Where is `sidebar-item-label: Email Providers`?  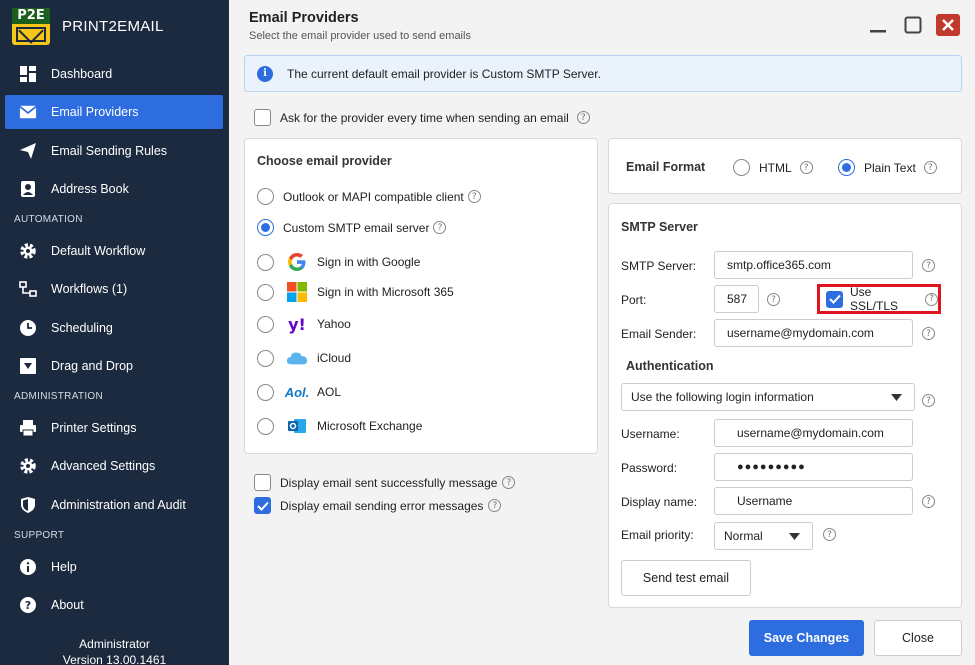
sidebar-item-label: Email Providers is located at coordinates (95, 112).